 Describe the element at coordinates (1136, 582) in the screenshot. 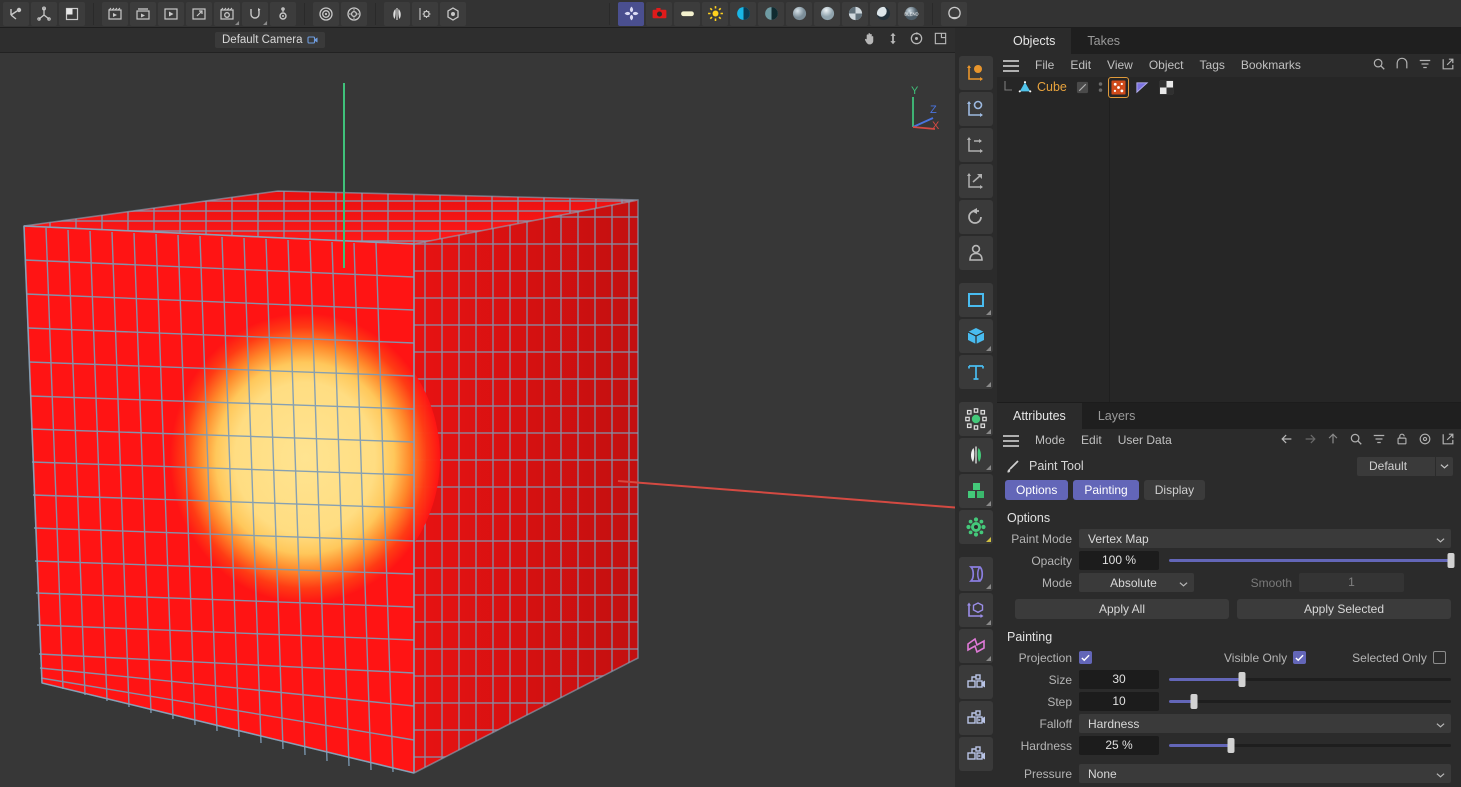

I see `mode-dropdown: Absolute` at that location.